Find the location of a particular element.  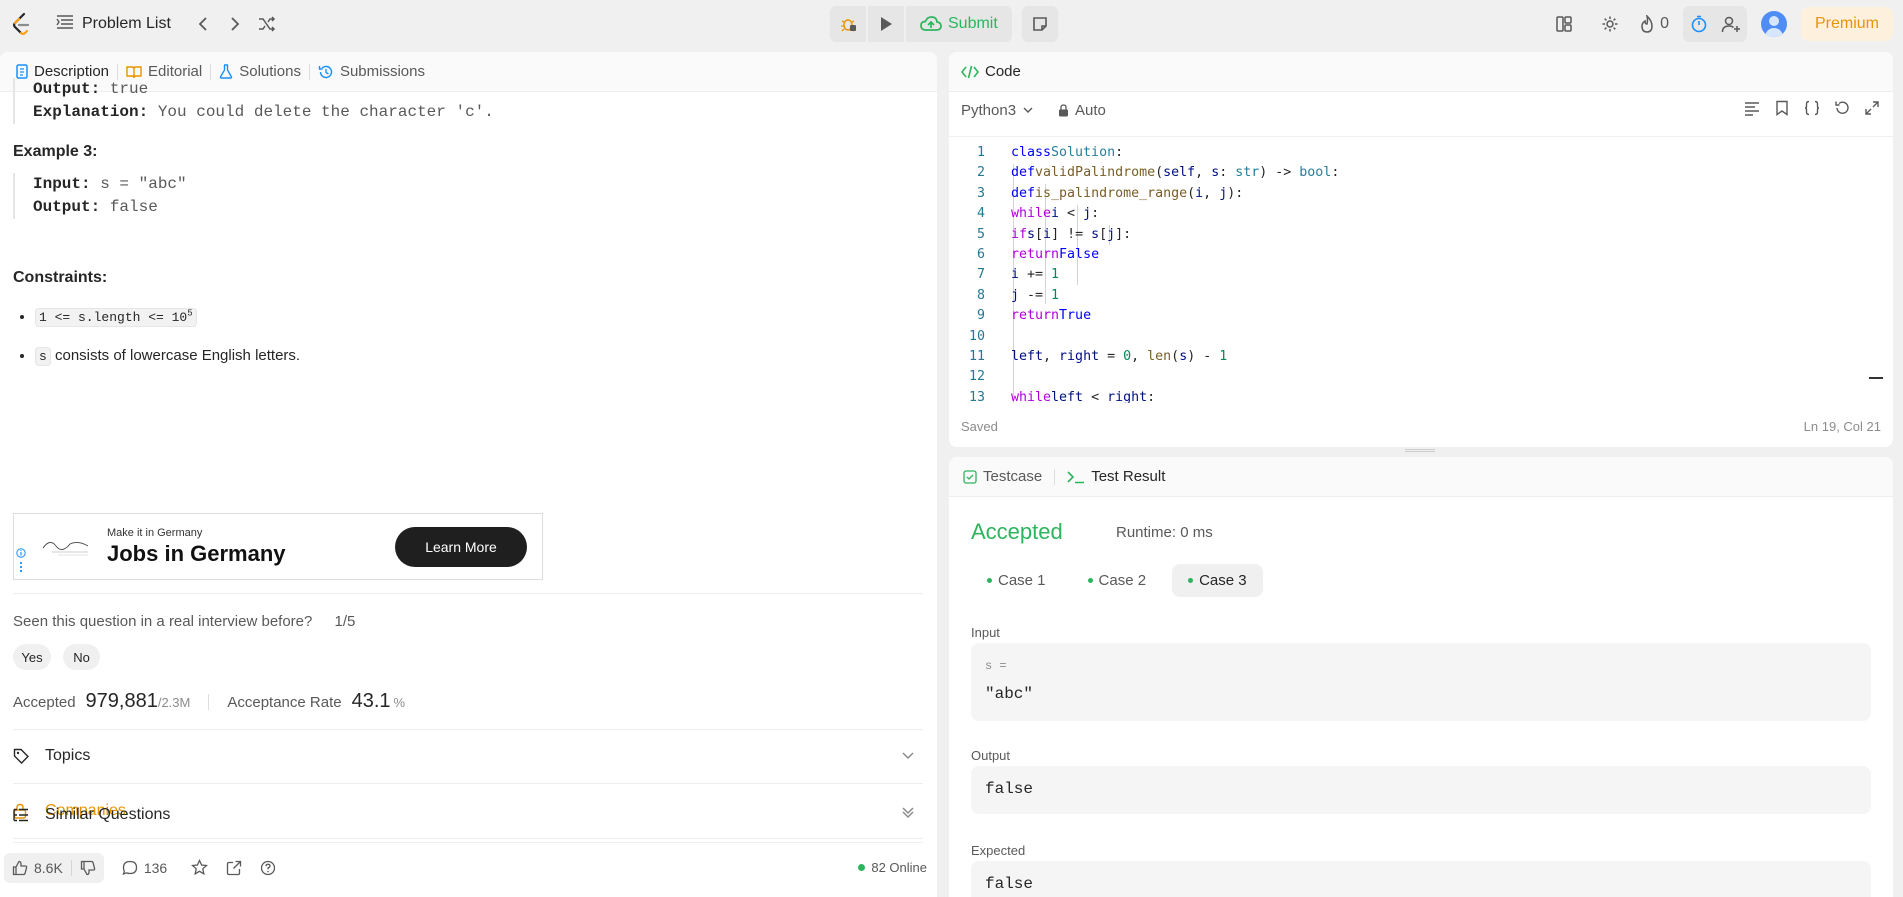

help-button is located at coordinates (268, 868).